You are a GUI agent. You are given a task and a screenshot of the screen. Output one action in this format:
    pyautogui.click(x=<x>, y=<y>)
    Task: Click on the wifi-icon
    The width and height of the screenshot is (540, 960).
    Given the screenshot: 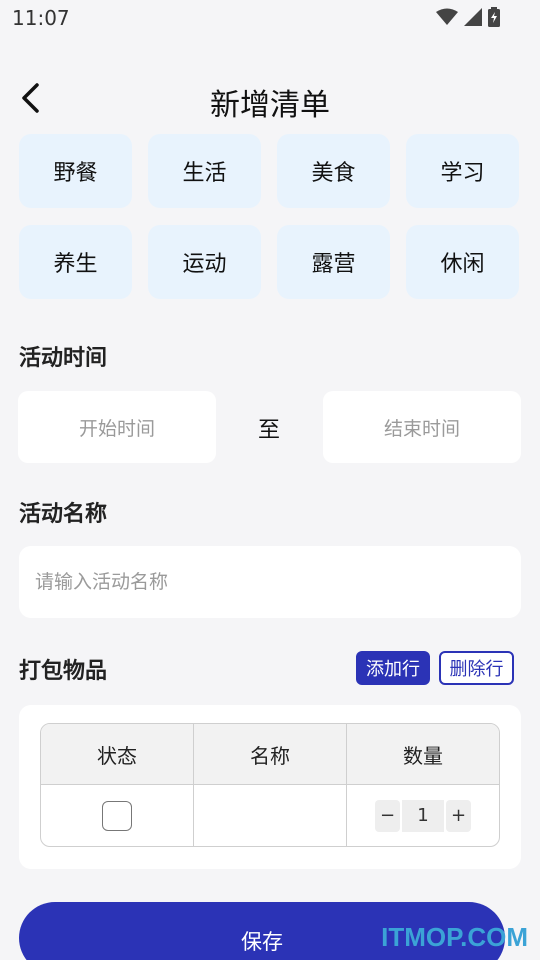 What is the action you would take?
    pyautogui.click(x=447, y=17)
    